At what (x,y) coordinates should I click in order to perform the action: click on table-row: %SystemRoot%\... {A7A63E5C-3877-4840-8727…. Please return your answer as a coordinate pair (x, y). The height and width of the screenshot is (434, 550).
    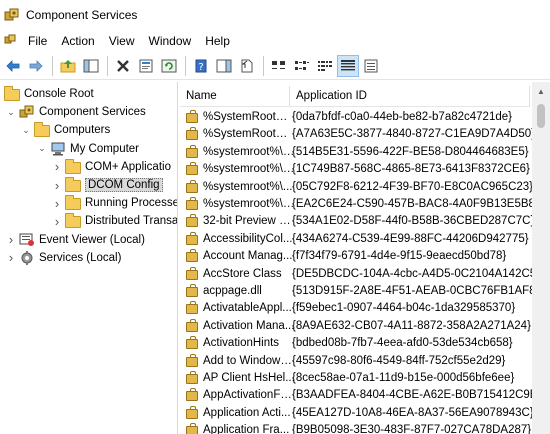
    Looking at the image, I should click on (356, 134).